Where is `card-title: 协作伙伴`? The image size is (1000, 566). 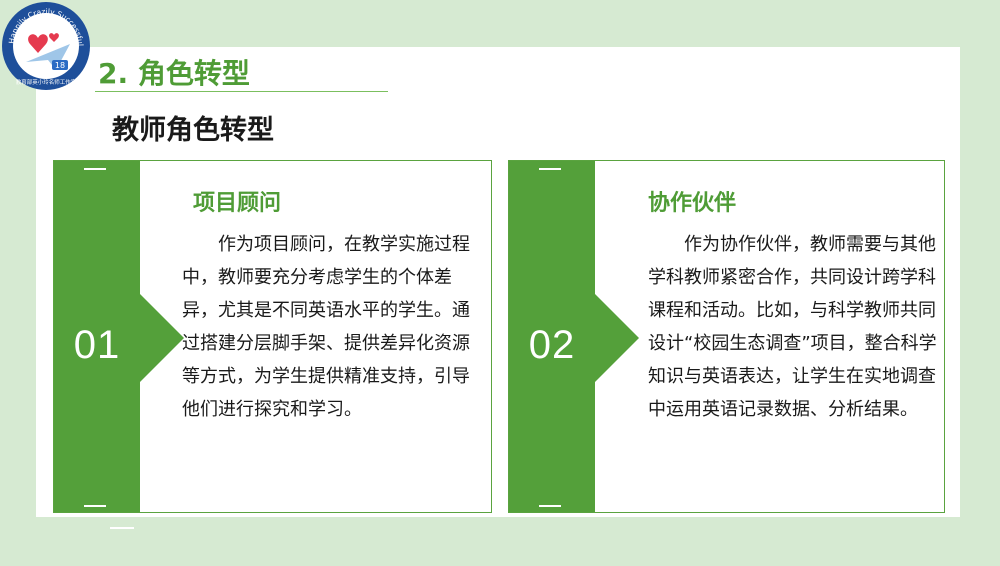
card-title: 协作伙伴 is located at coordinates (692, 203).